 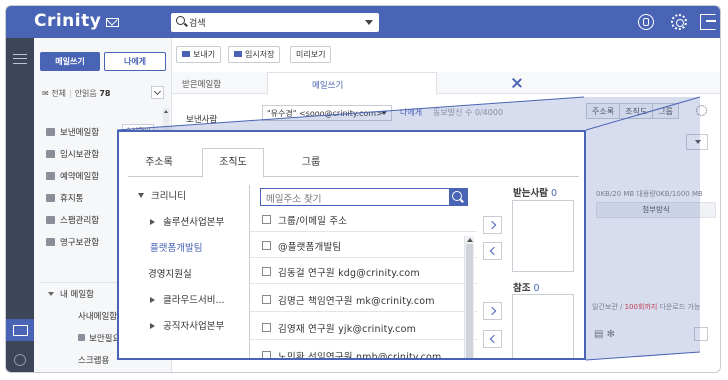 I want to click on sidebar-item-spam: 스팸관리함, so click(x=72, y=220).